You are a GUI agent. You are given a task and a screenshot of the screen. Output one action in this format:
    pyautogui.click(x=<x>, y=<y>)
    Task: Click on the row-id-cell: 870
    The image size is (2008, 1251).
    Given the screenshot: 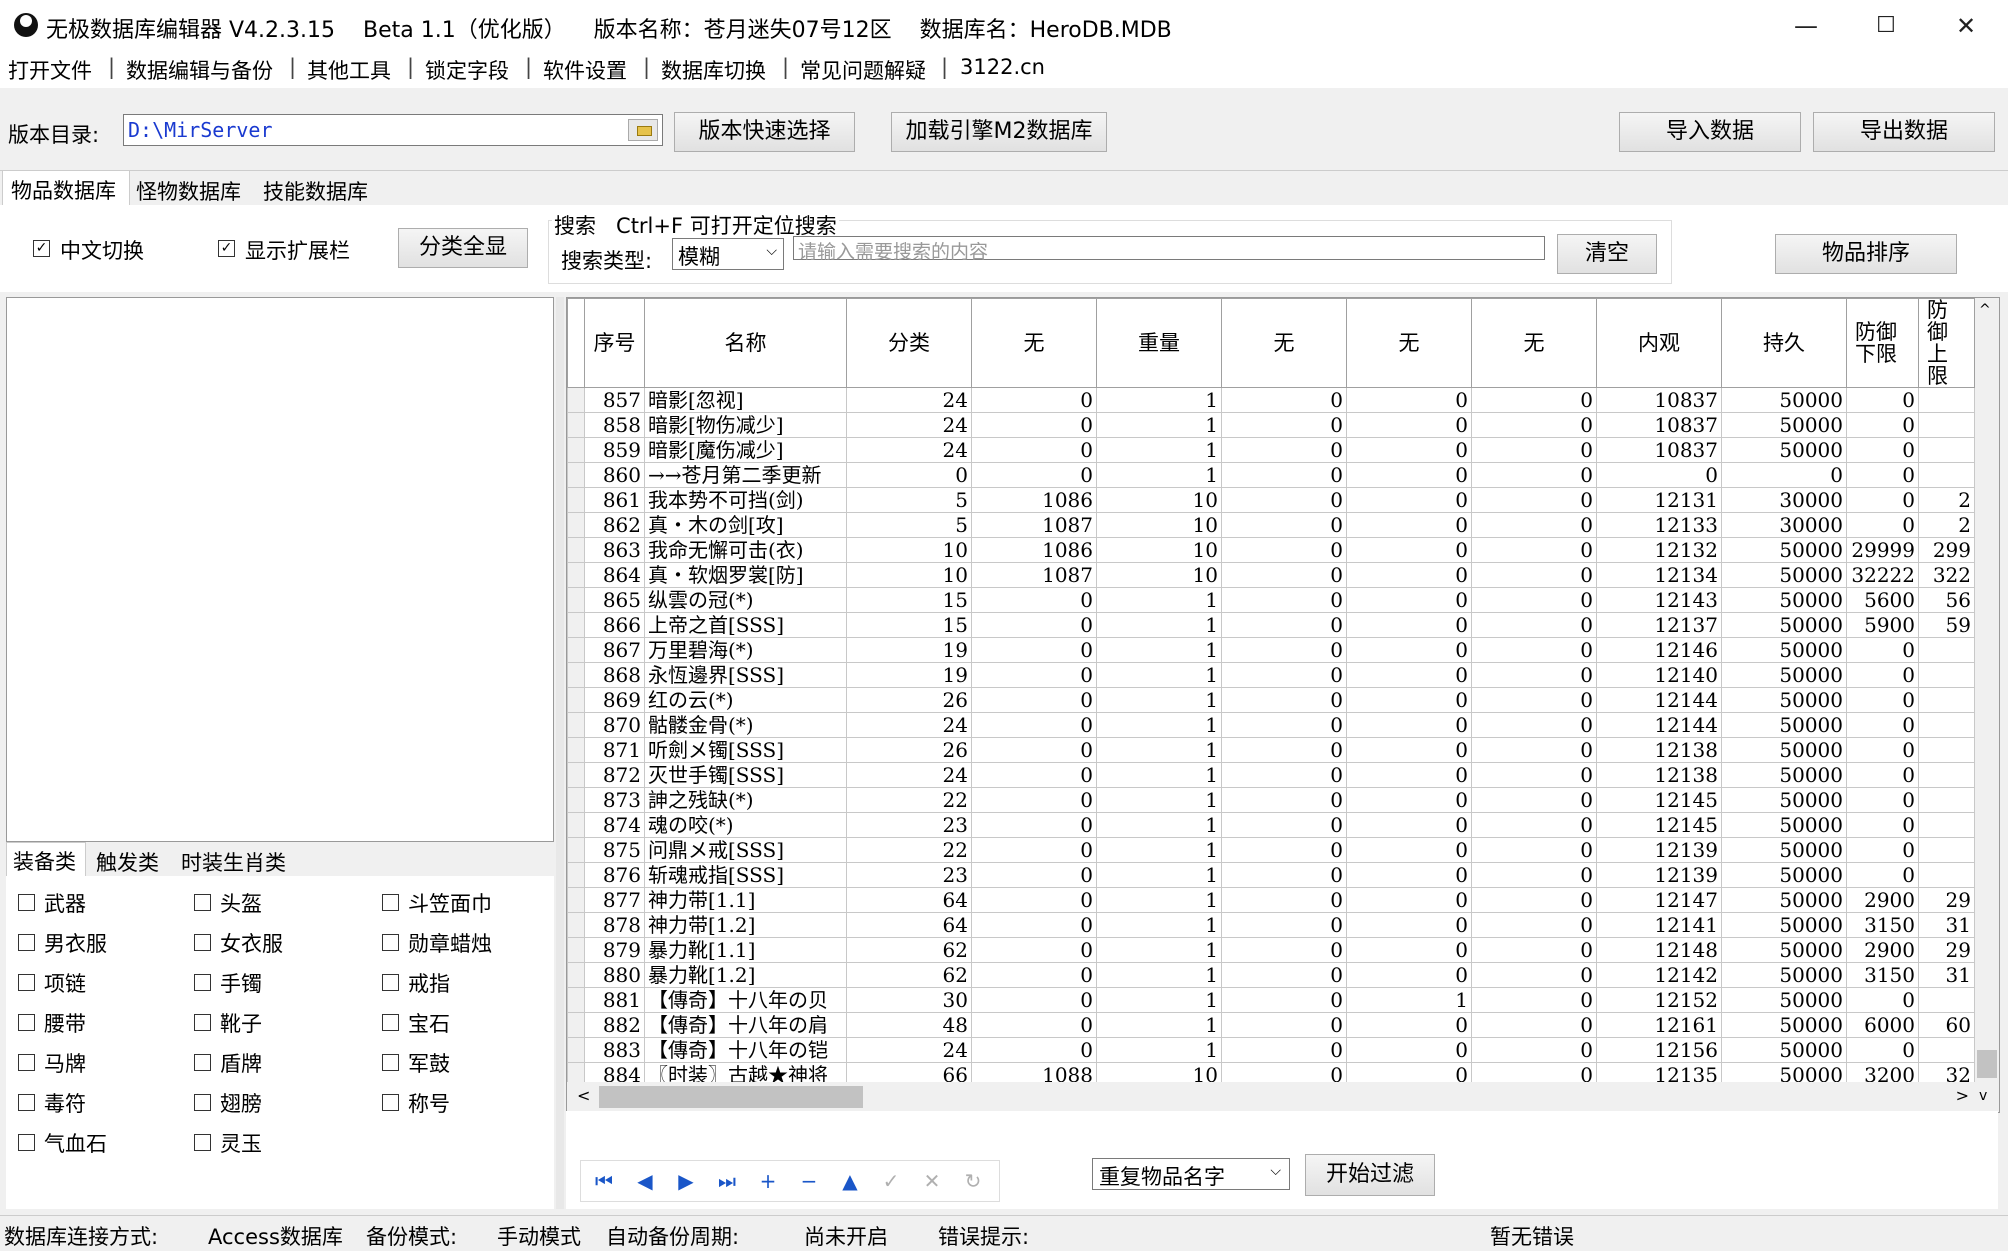 What is the action you would take?
    pyautogui.click(x=614, y=725)
    